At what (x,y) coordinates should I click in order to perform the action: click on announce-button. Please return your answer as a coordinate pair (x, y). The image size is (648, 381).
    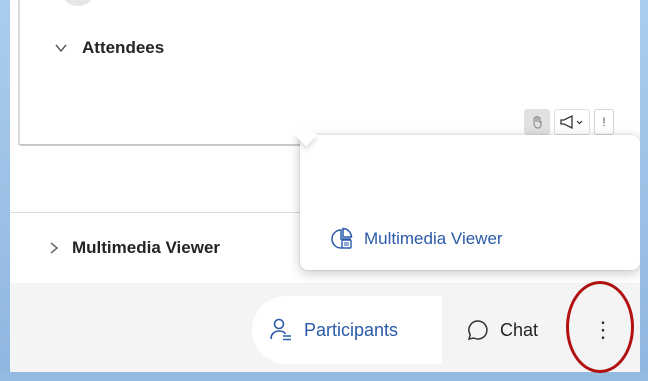
    Looking at the image, I should click on (572, 122).